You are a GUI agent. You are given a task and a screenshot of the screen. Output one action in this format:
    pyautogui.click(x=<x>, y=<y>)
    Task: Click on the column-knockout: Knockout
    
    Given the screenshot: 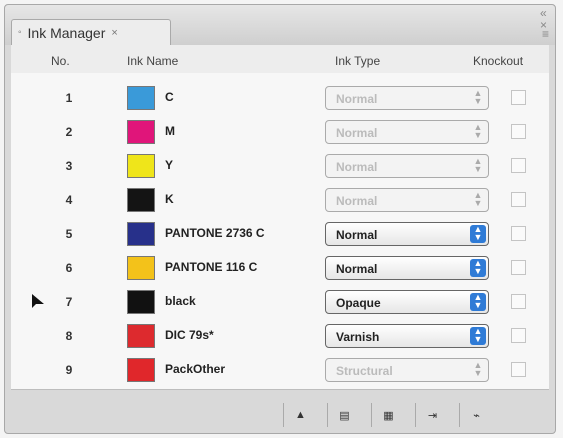 What is the action you would take?
    pyautogui.click(x=498, y=61)
    